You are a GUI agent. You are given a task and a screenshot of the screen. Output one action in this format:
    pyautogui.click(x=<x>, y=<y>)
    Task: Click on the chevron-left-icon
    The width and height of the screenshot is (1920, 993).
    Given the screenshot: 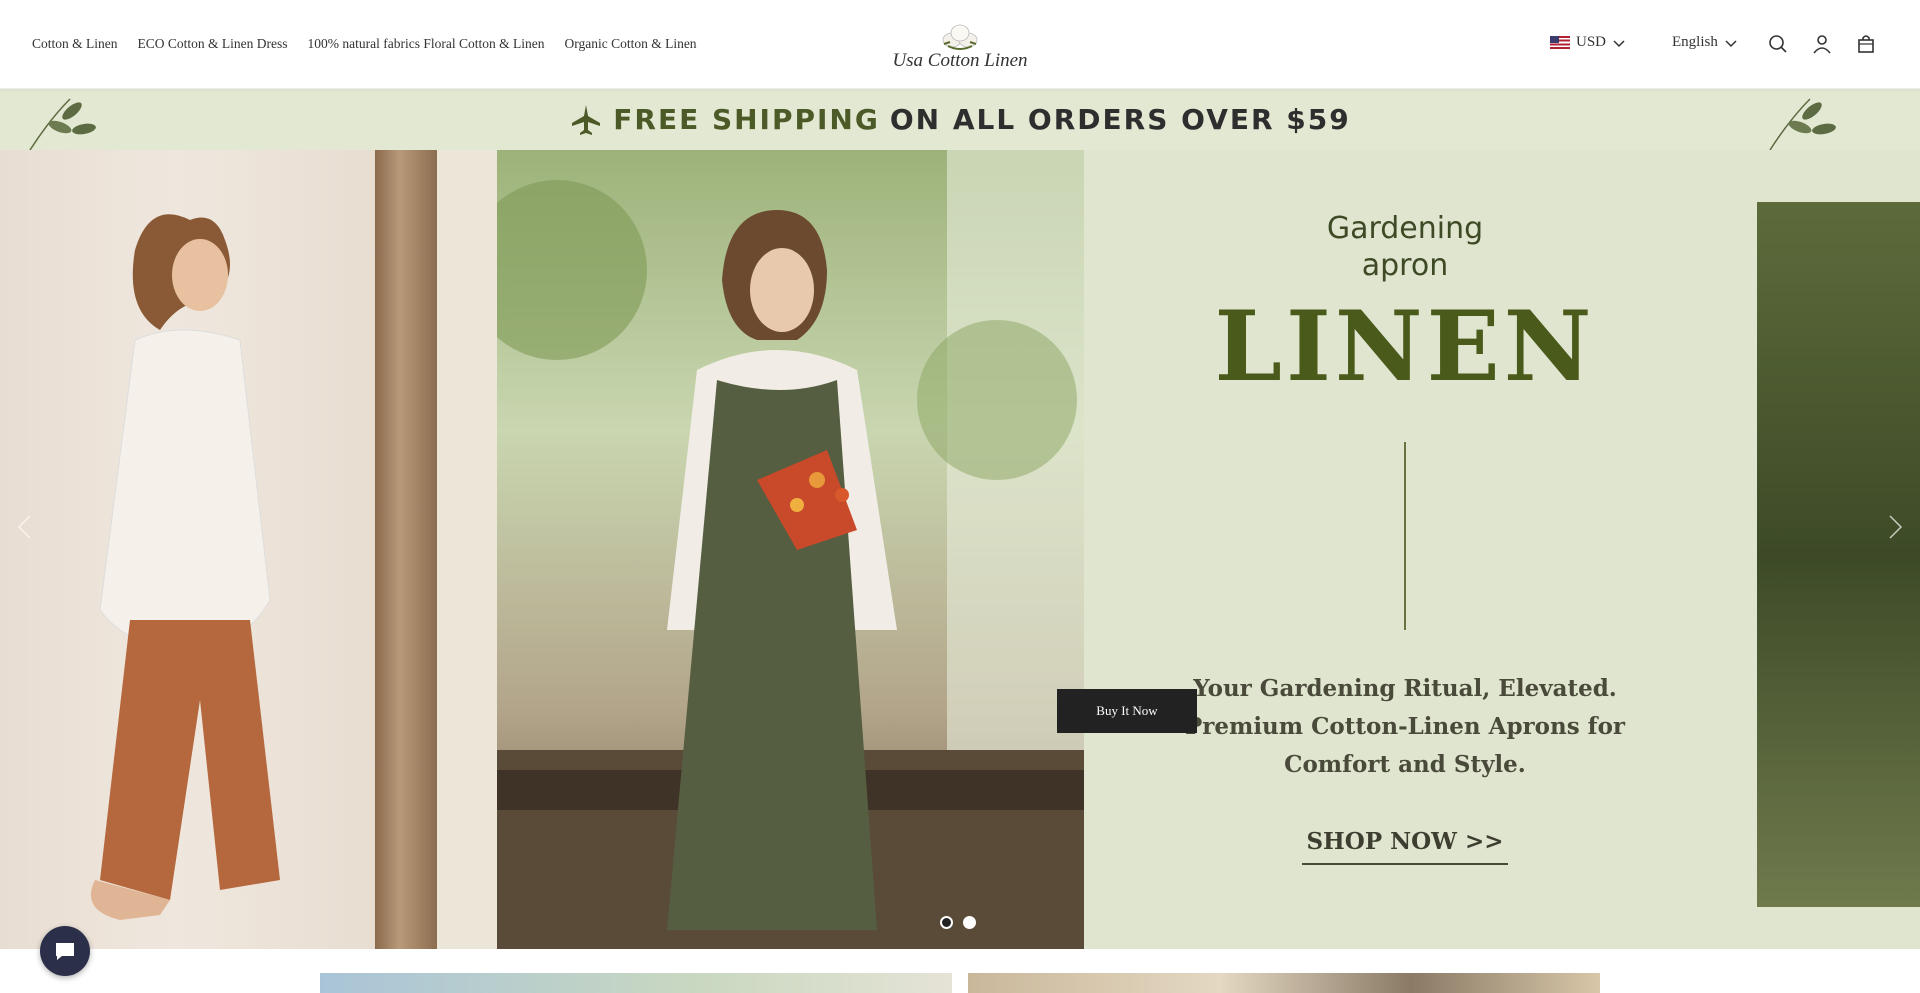 What is the action you would take?
    pyautogui.click(x=25, y=527)
    